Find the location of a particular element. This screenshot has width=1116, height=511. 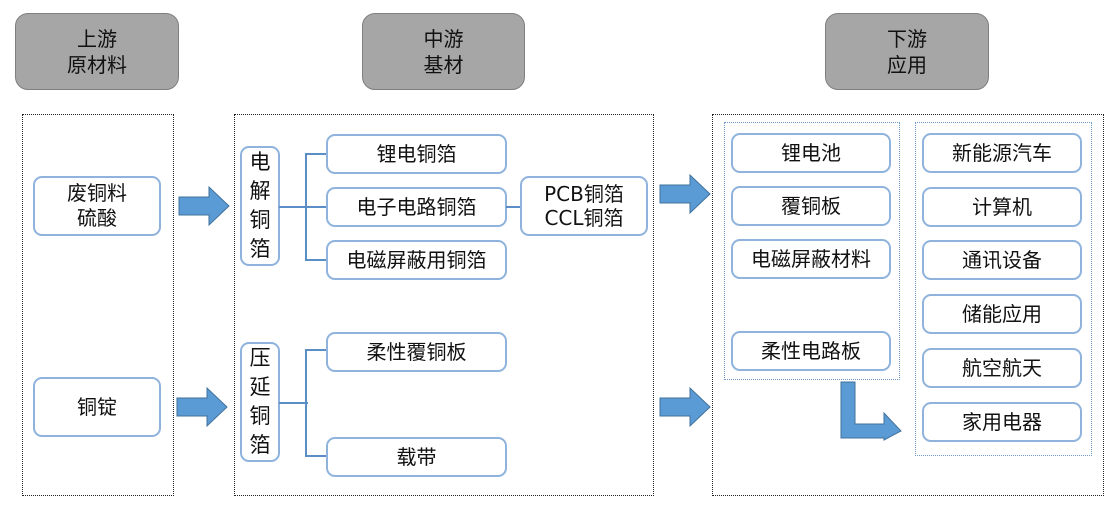

product-copper-clad-laminate: 覆铜板 is located at coordinates (811, 206).